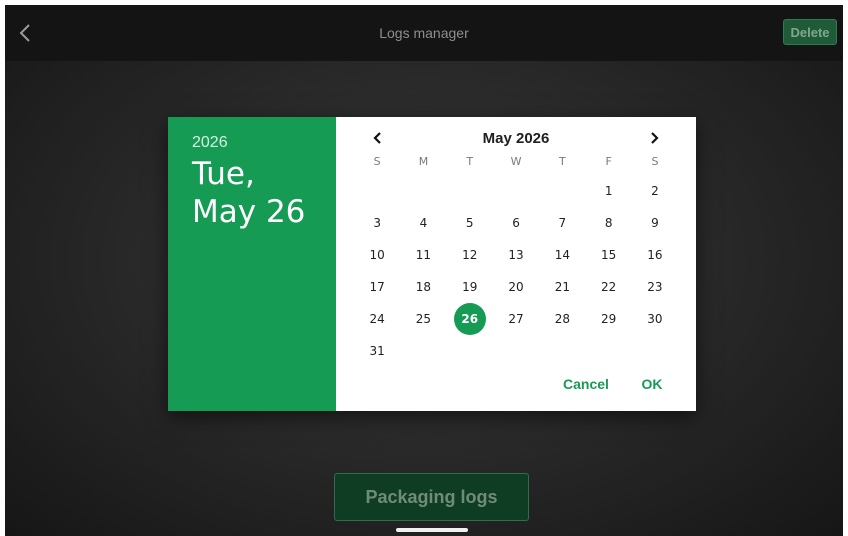 The width and height of the screenshot is (848, 536). I want to click on weekday-label: F, so click(608, 161).